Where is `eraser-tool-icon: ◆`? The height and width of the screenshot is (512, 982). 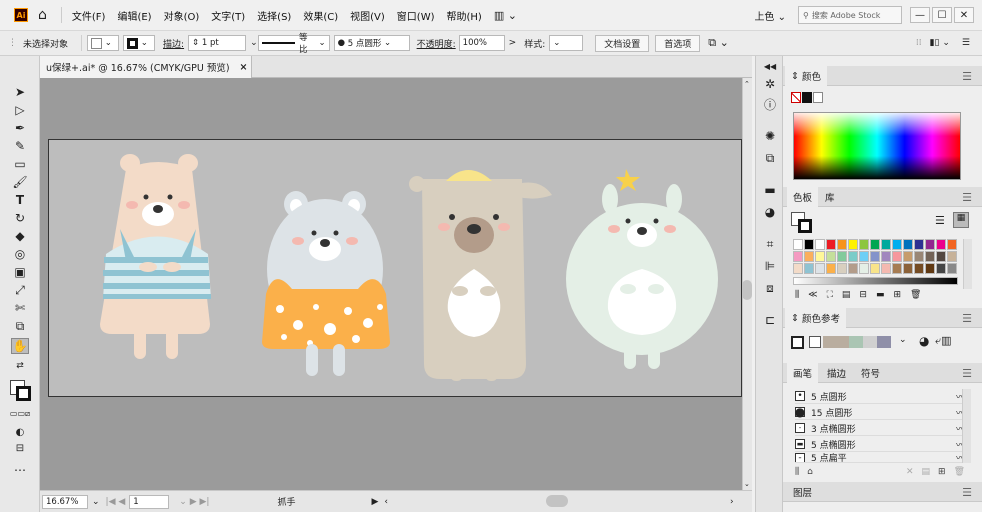 eraser-tool-icon: ◆ is located at coordinates (20, 236).